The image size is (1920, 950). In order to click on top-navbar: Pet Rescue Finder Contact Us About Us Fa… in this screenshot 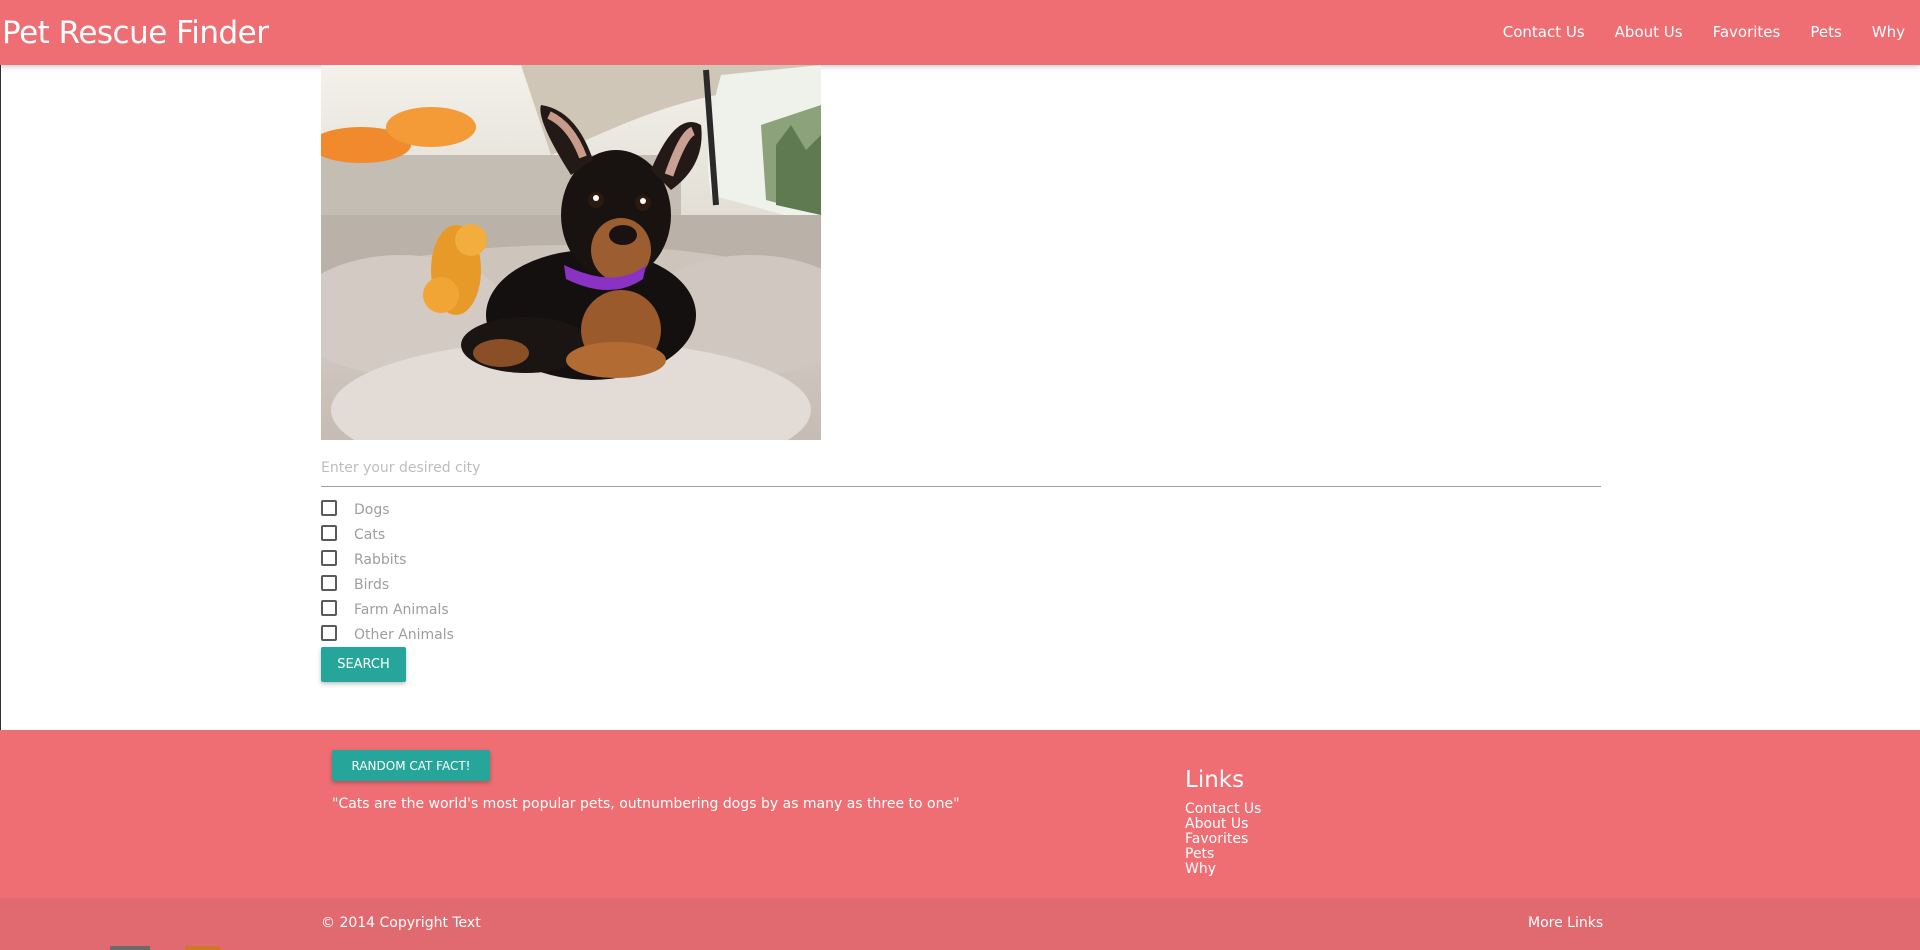, I will do `click(960, 32)`.